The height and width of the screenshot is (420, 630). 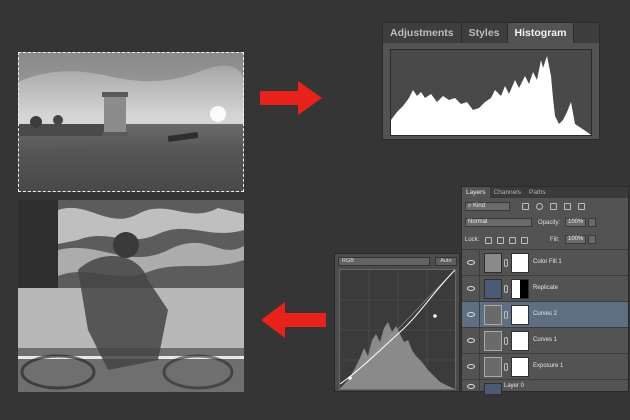 What do you see at coordinates (488, 240) in the screenshot?
I see `lock-transparent-icon` at bounding box center [488, 240].